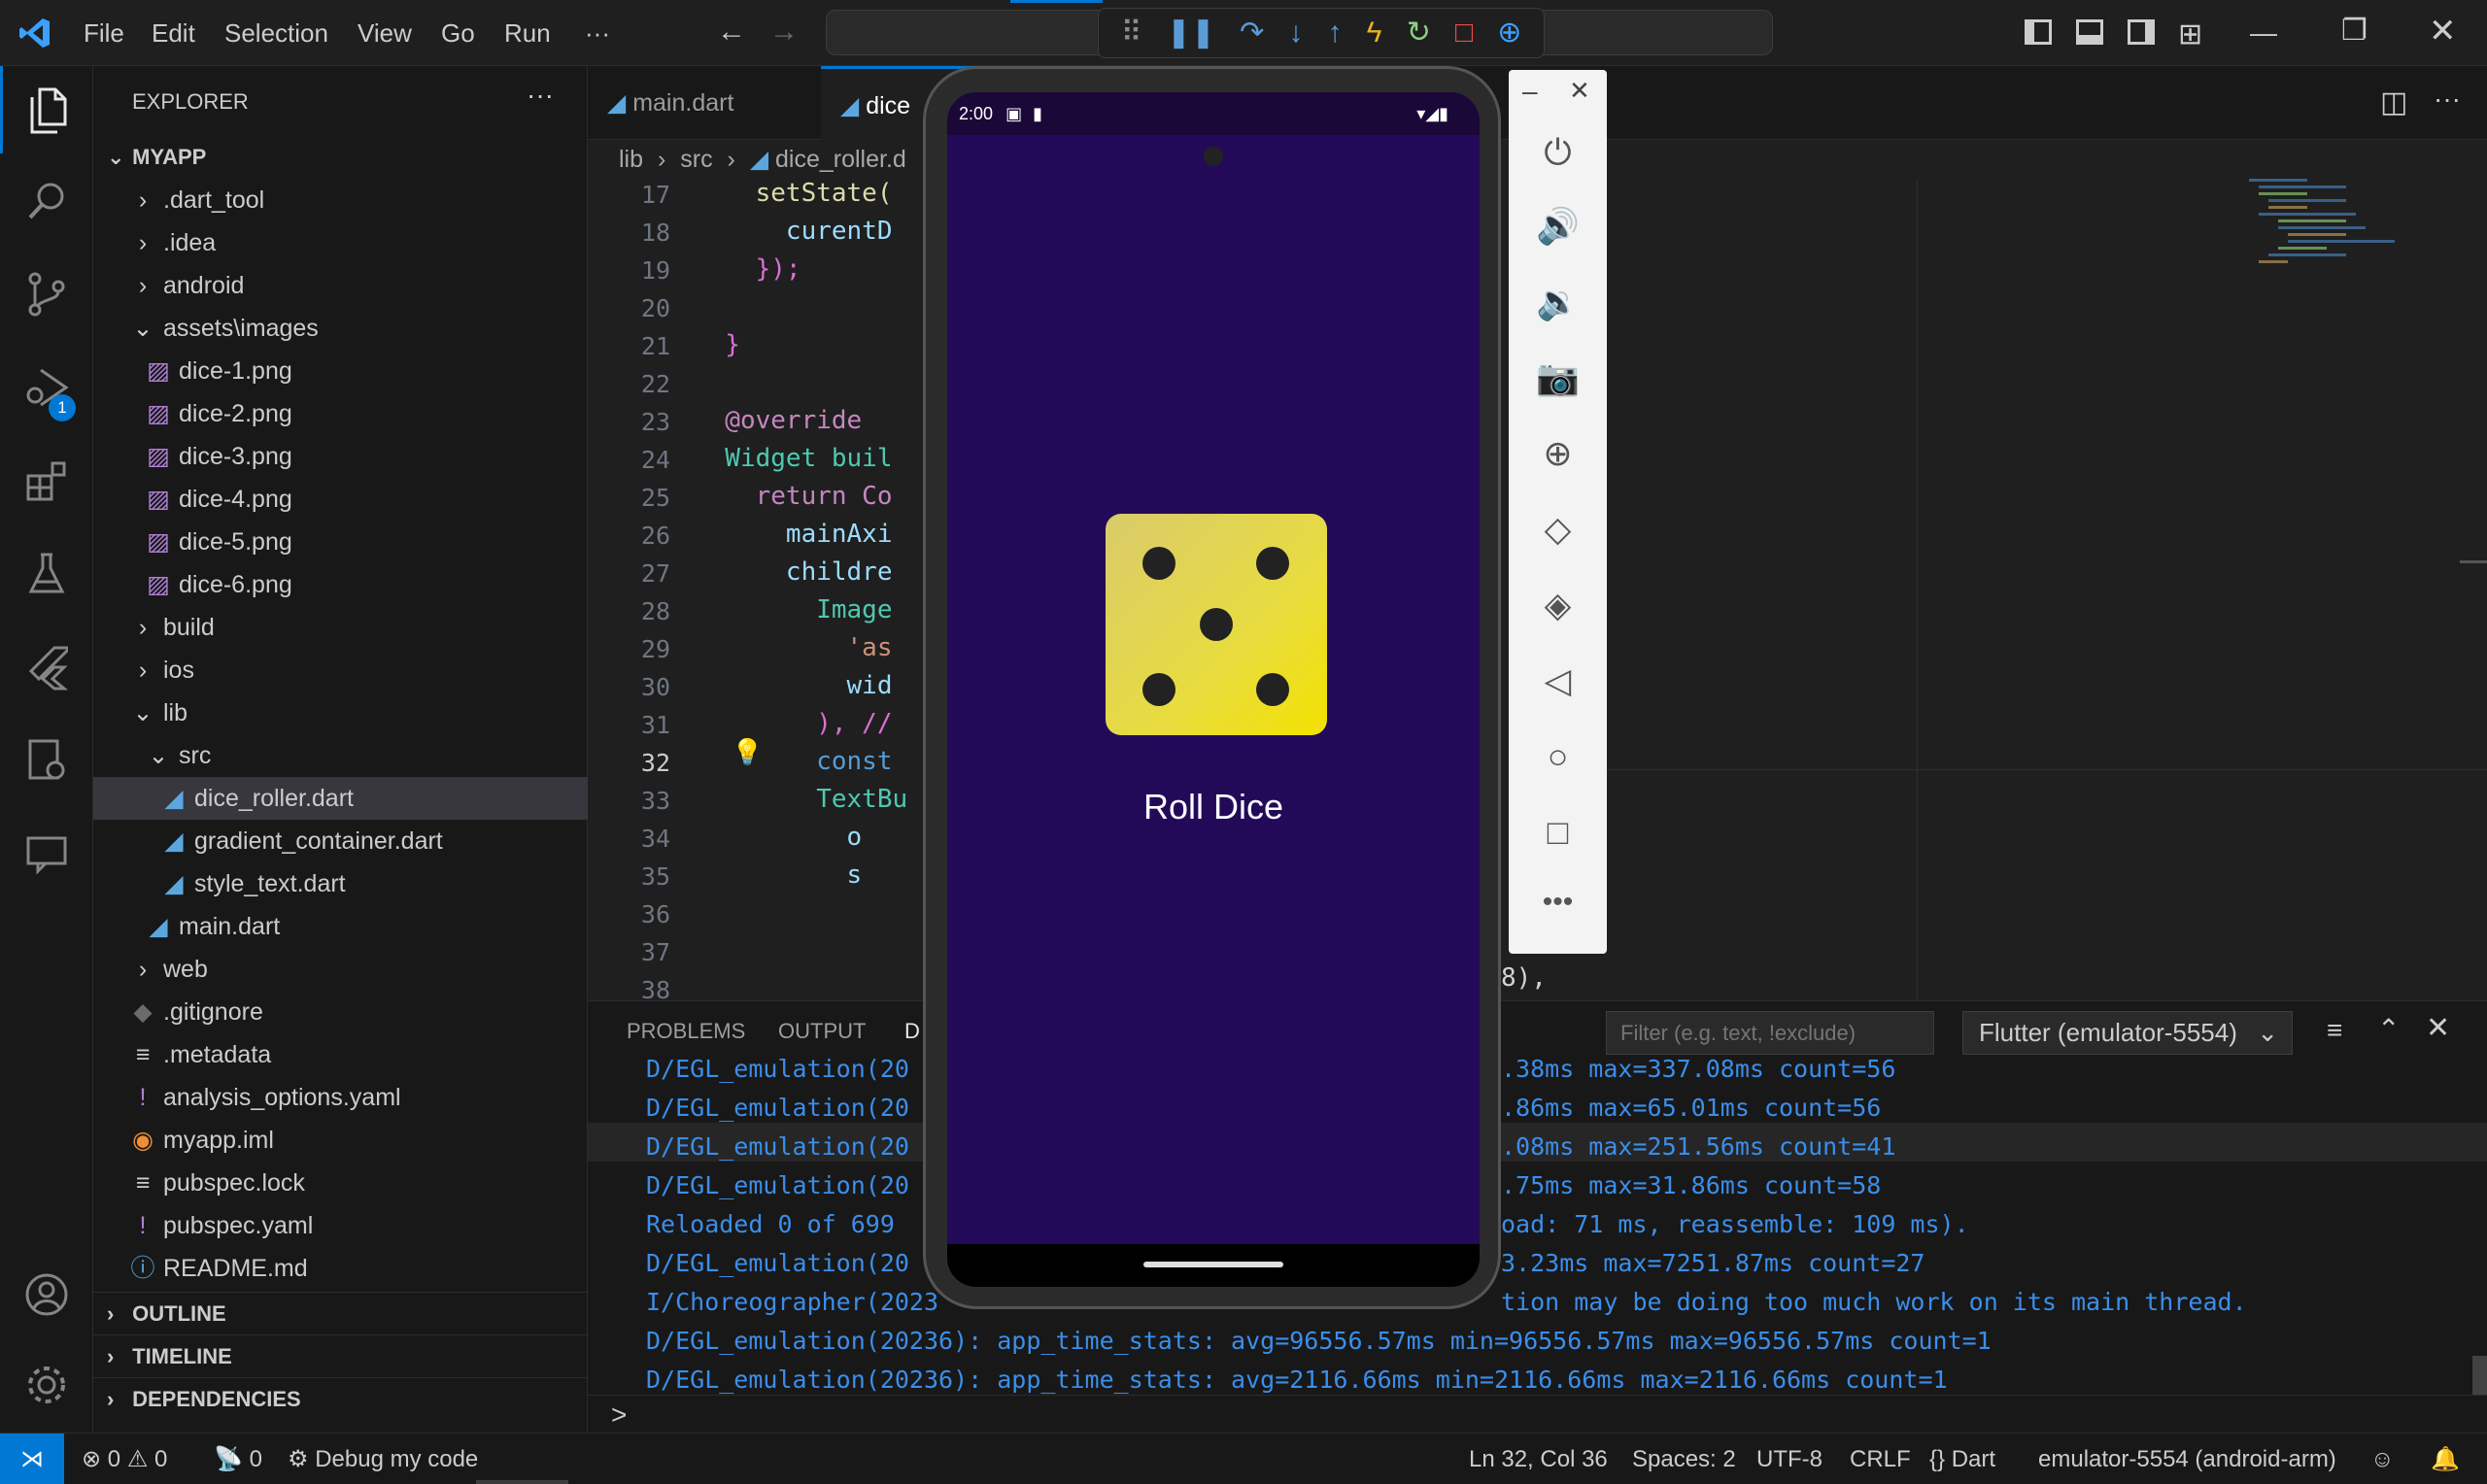 This screenshot has width=2487, height=1484. I want to click on output-channel-select: Flutter (emulator-5554) ⌄, so click(2127, 1033).